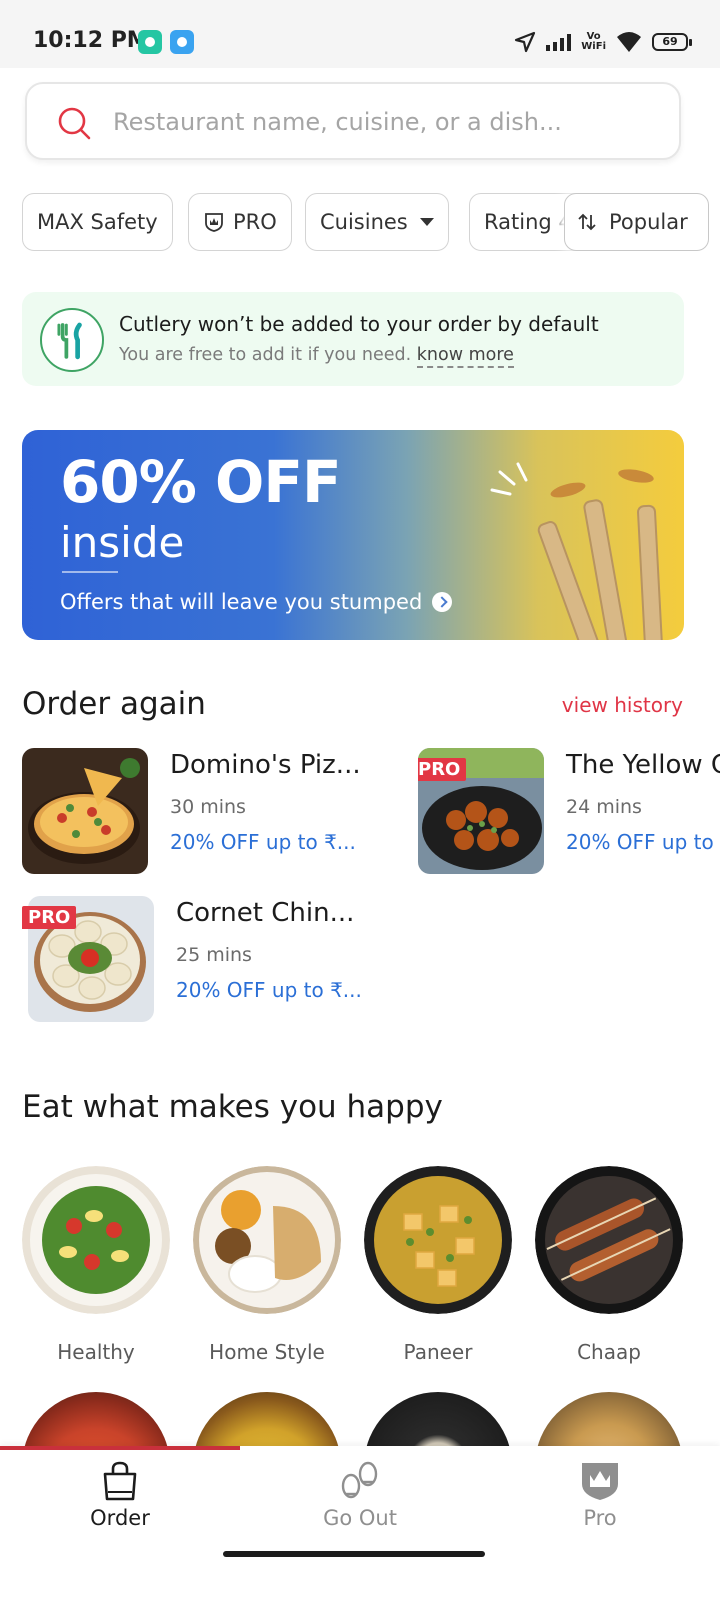  What do you see at coordinates (383, 122) in the screenshot?
I see `search-input` at bounding box center [383, 122].